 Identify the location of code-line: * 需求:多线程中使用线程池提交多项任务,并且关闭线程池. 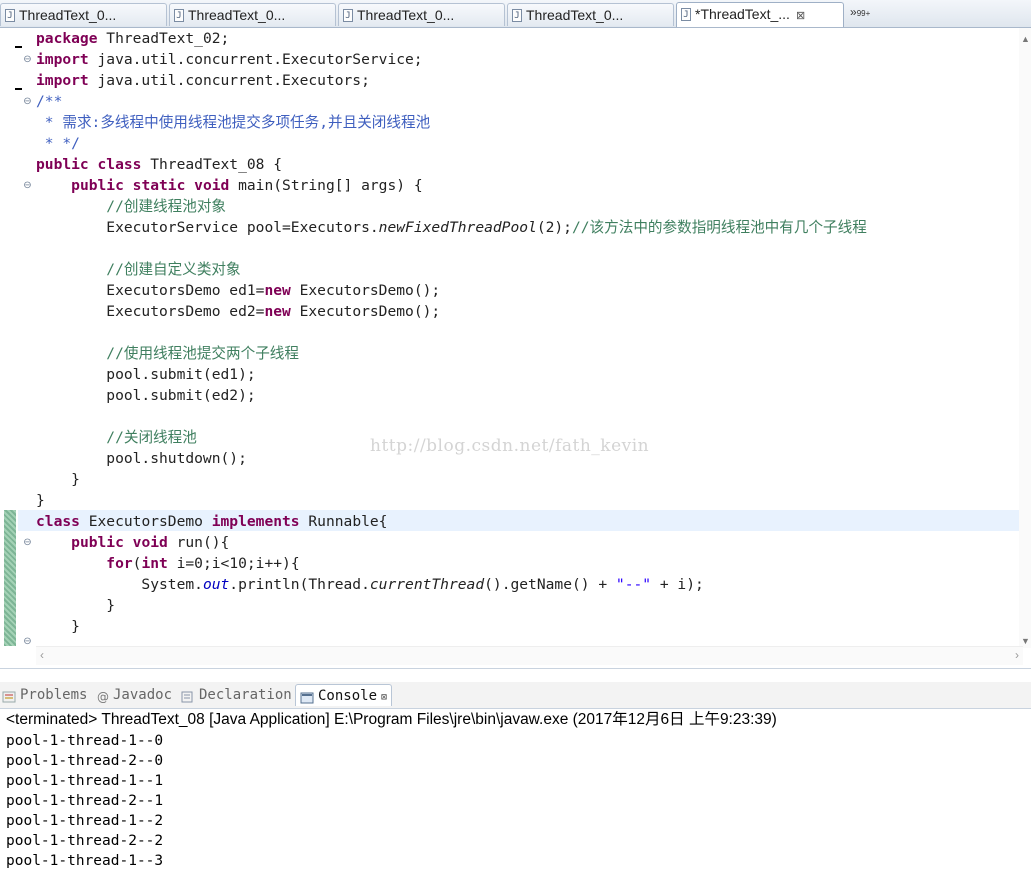
(233, 122).